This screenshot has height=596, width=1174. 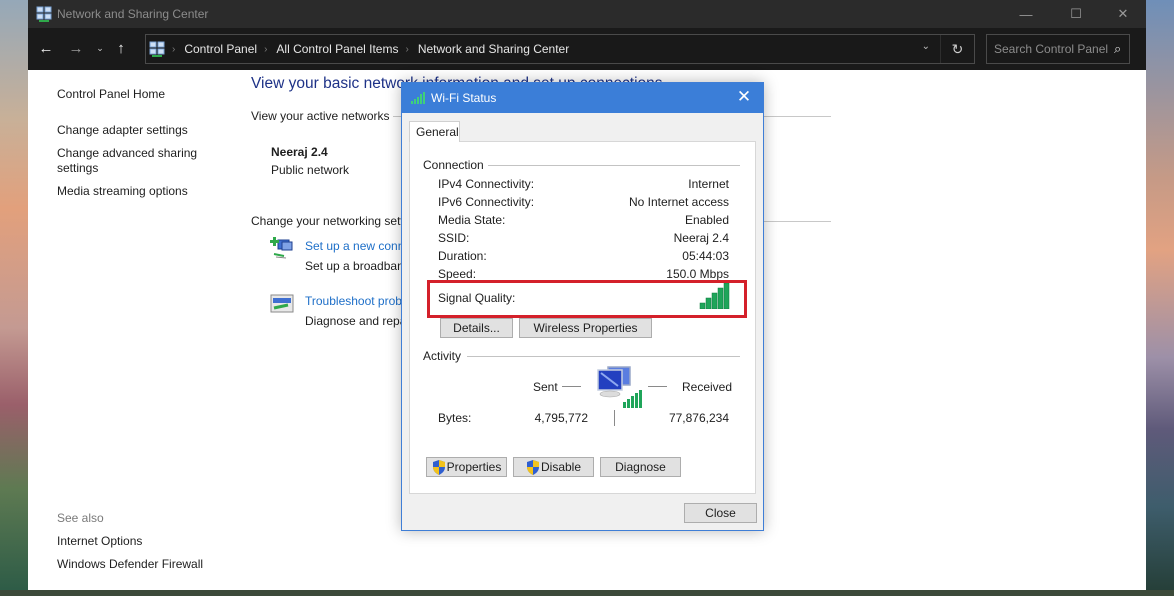 What do you see at coordinates (1160, 298) in the screenshot?
I see `desktop-wallpaper-right` at bounding box center [1160, 298].